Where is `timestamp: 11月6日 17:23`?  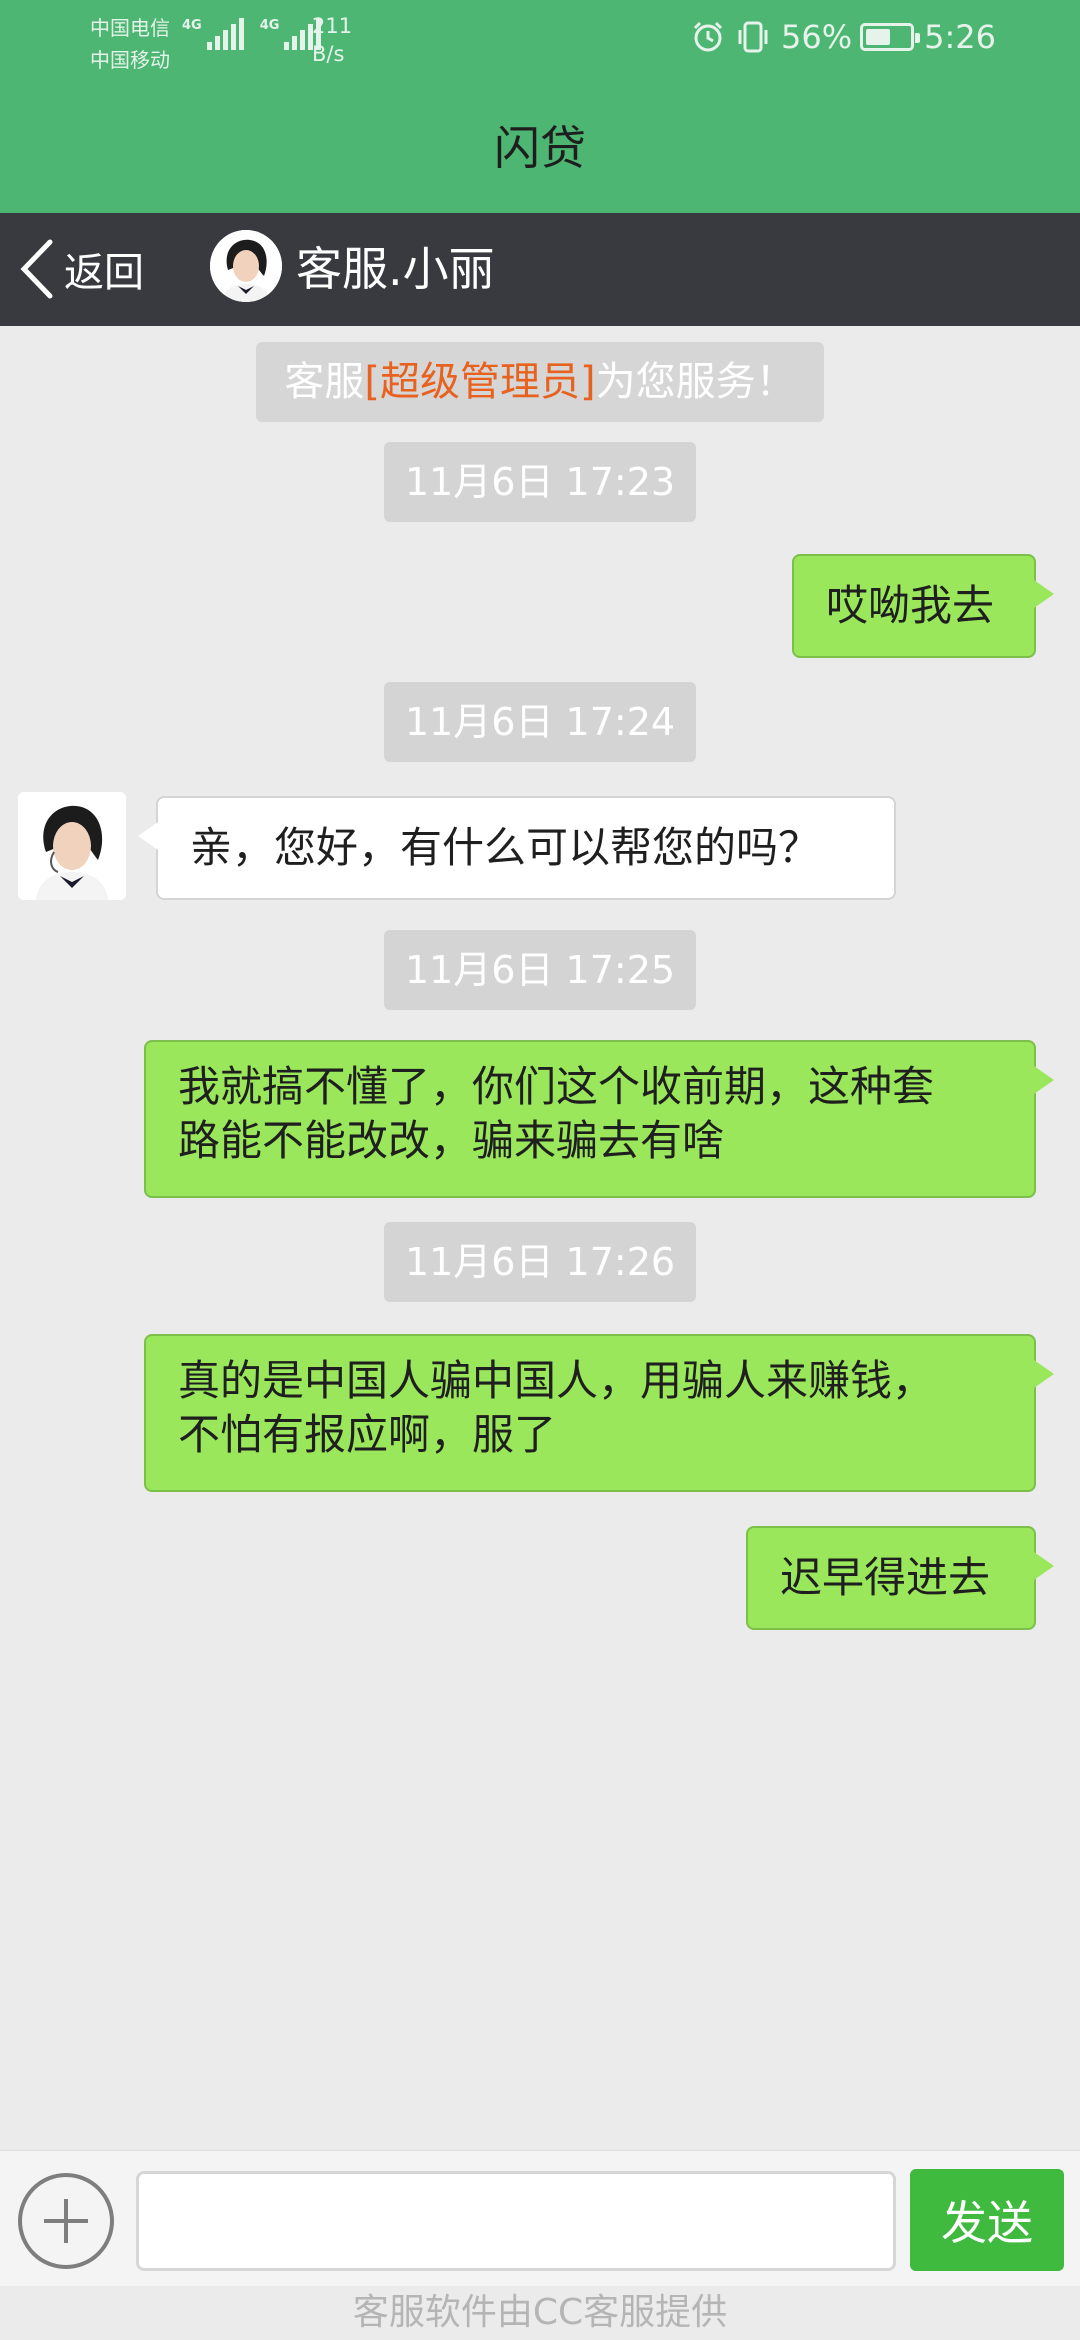 timestamp: 11月6日 17:23 is located at coordinates (540, 482).